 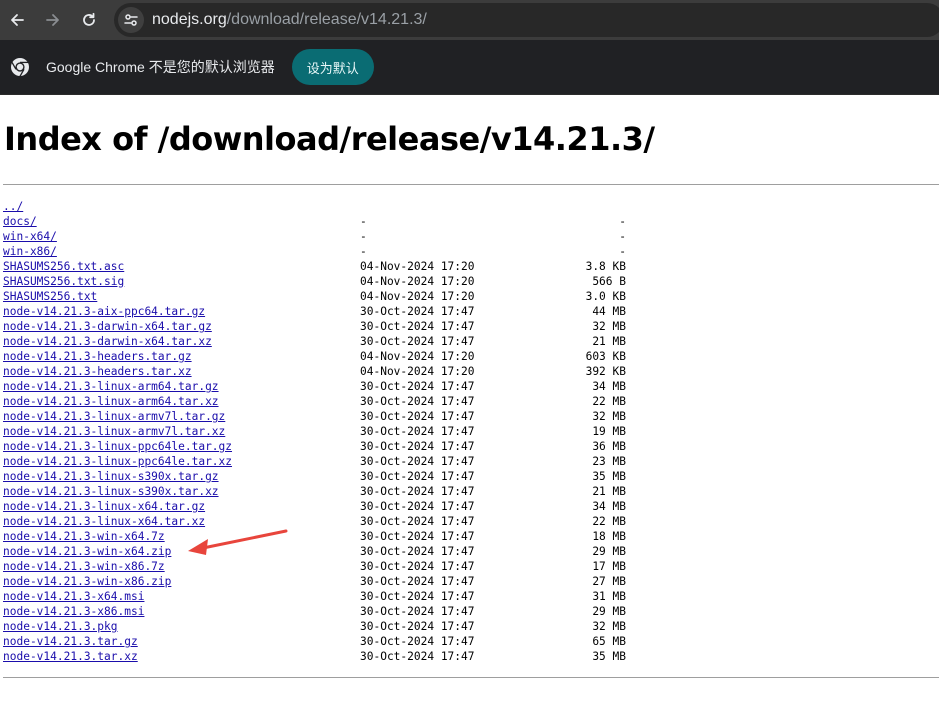 I want to click on site-info-button, so click(x=131, y=20).